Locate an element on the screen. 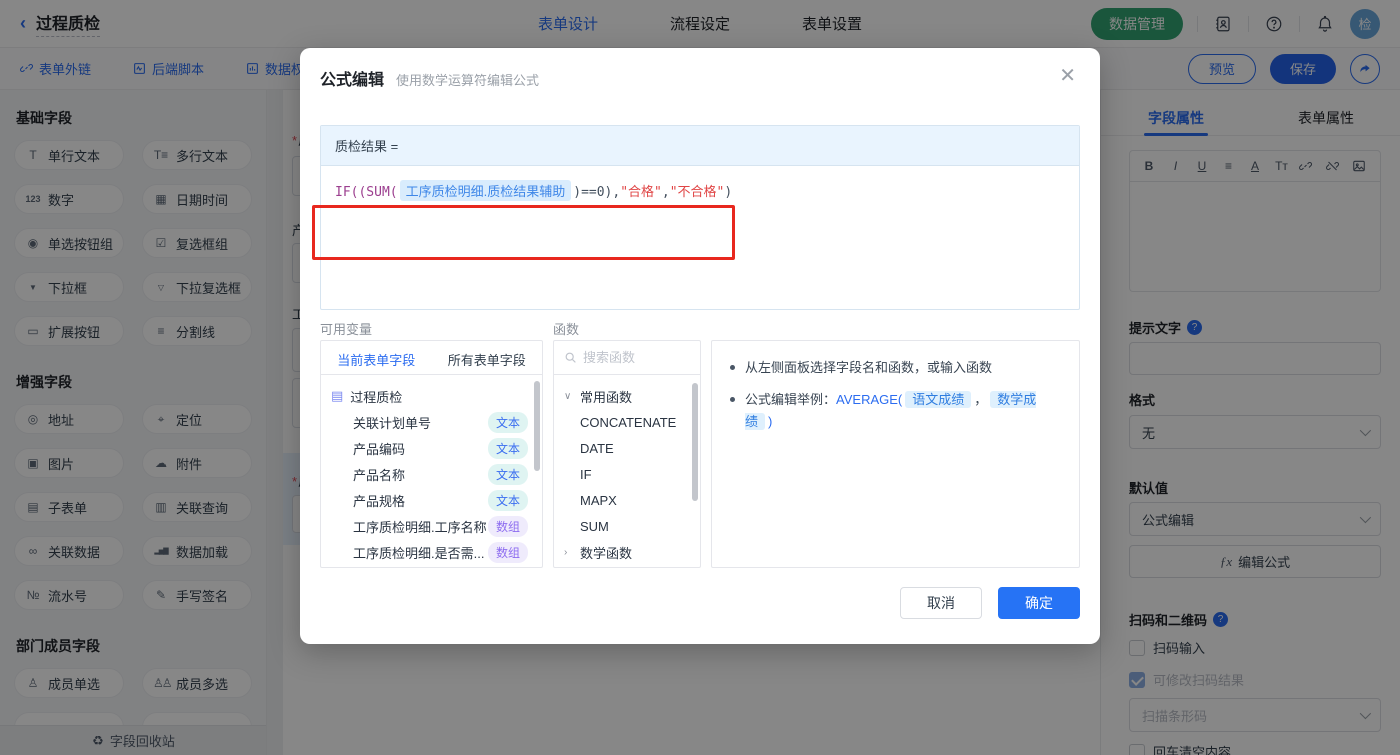 This screenshot has width=1400, height=755. help-line-1: 从左侧面板选择字段名和函数，或输入函数 is located at coordinates (895, 368).